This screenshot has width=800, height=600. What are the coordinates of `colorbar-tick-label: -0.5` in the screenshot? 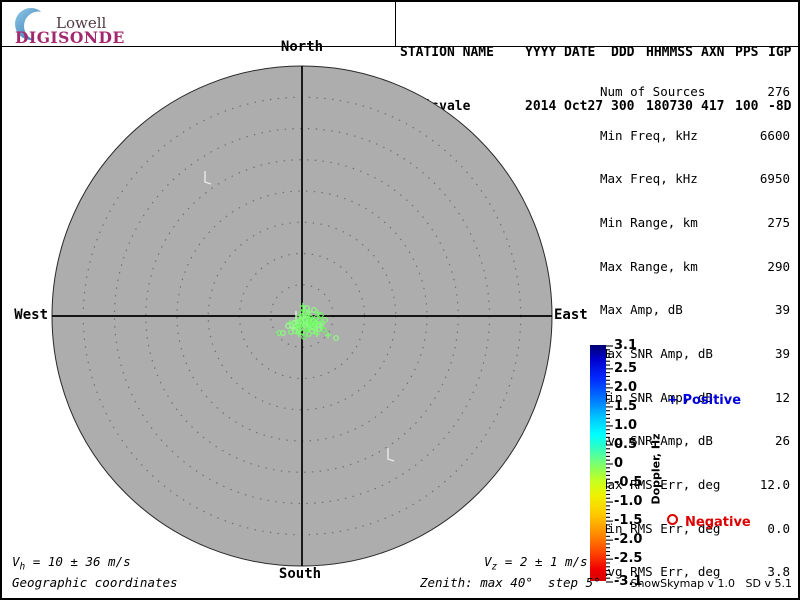 It's located at (628, 483).